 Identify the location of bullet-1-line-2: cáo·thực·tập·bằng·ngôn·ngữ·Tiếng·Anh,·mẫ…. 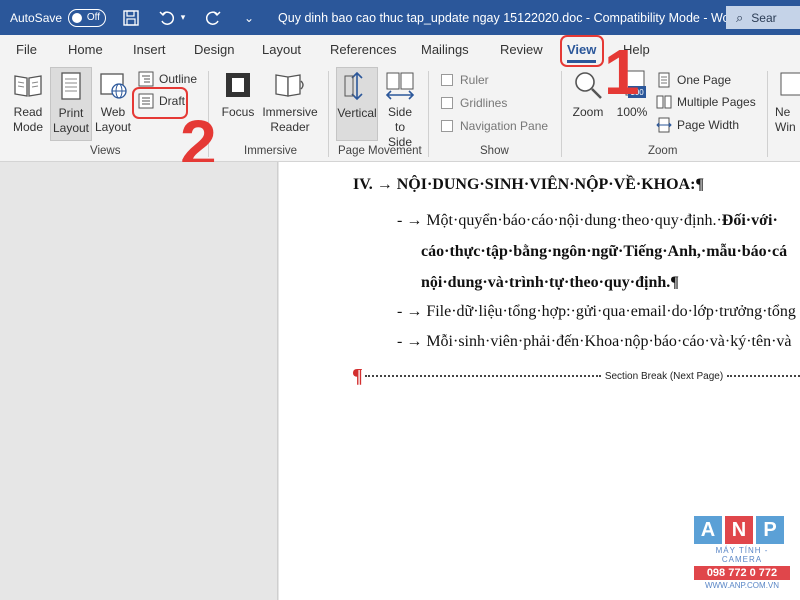
(604, 251).